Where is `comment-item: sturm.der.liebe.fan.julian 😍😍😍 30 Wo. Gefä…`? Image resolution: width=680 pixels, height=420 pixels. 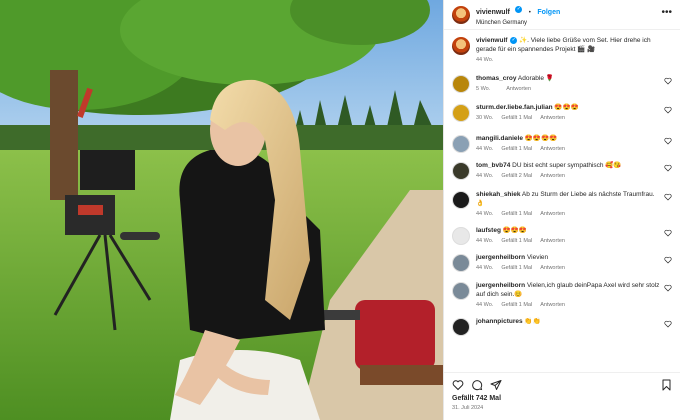
comment-item: sturm.der.liebe.fan.julian 😍😍😍 30 Wo. Gefä… is located at coordinates (562, 112).